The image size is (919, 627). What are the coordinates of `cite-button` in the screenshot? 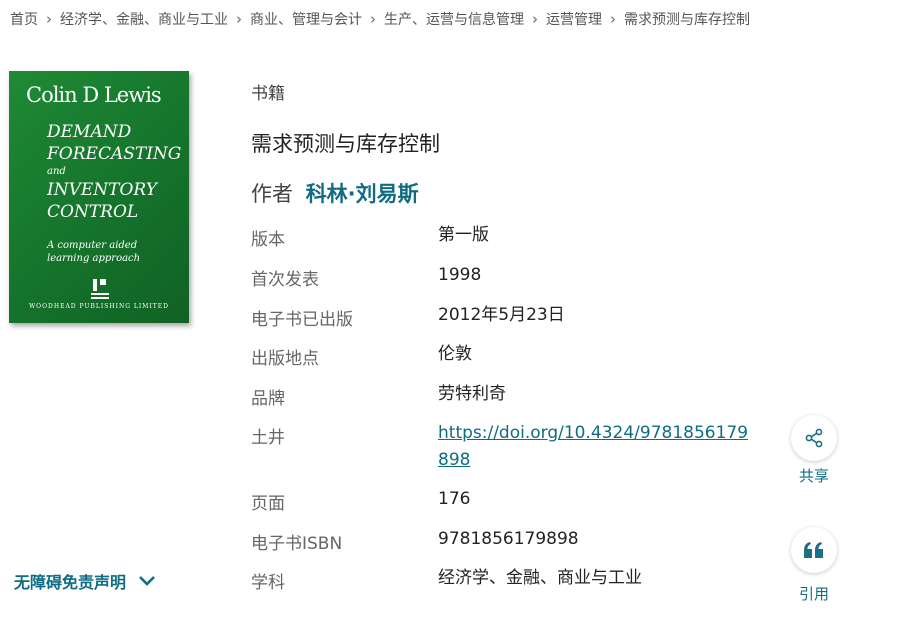 It's located at (814, 550).